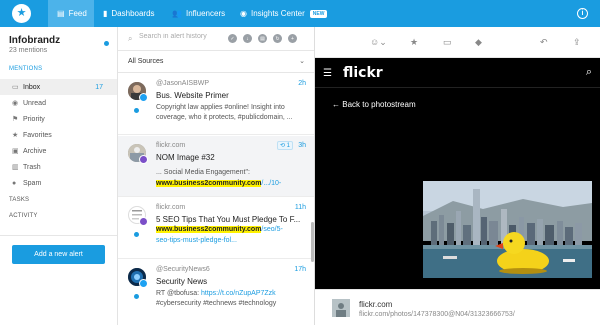 Image resolution: width=600 pixels, height=325 pixels. What do you see at coordinates (271, 229) in the screenshot?
I see `item-link-rest: /seo/5-` at bounding box center [271, 229].